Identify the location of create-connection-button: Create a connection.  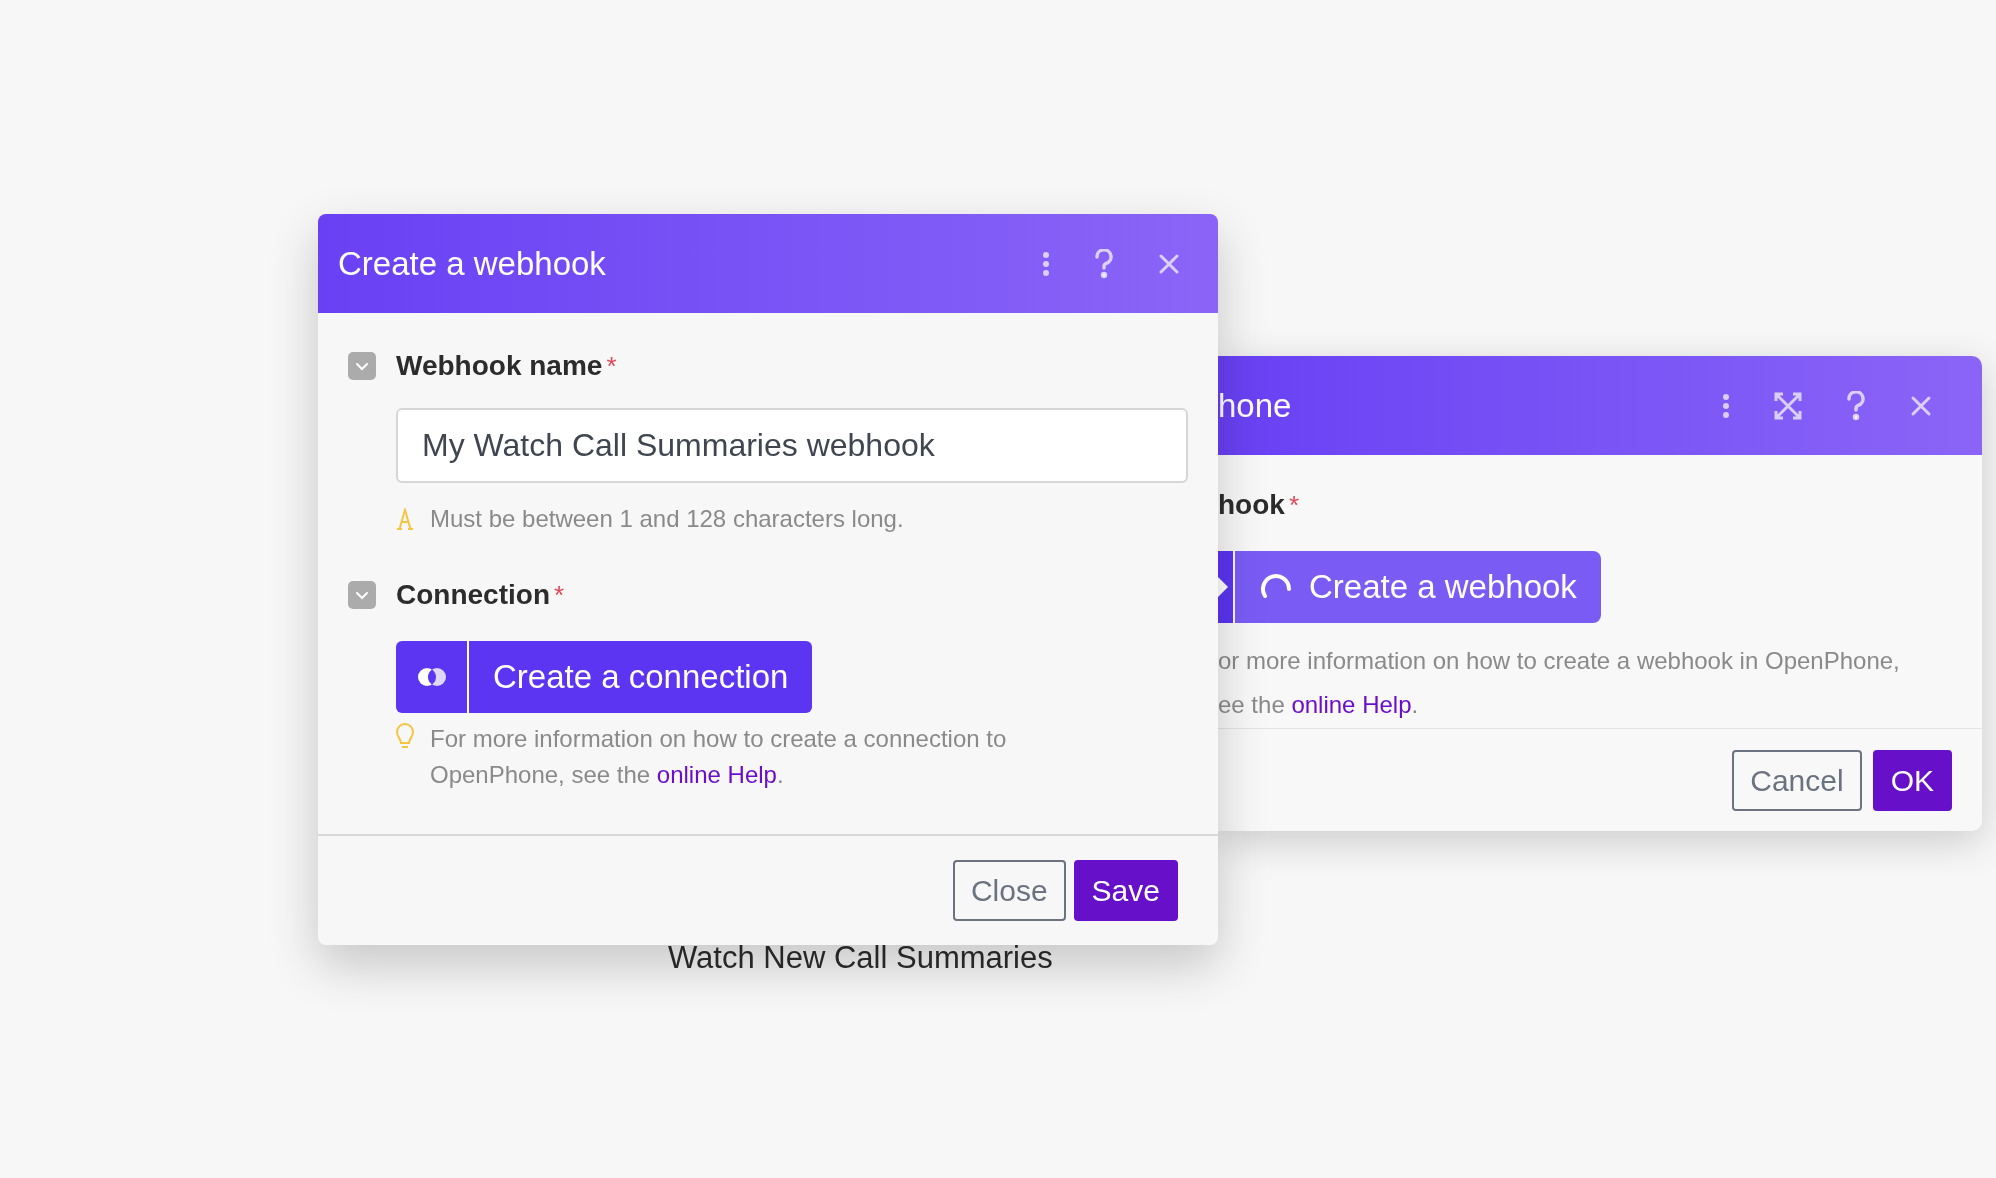
(604, 677).